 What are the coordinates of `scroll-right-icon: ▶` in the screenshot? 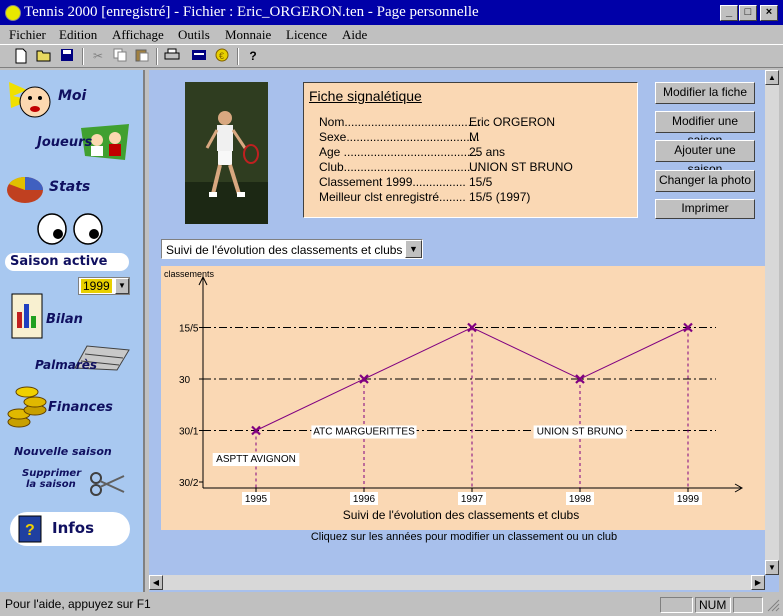 It's located at (758, 582).